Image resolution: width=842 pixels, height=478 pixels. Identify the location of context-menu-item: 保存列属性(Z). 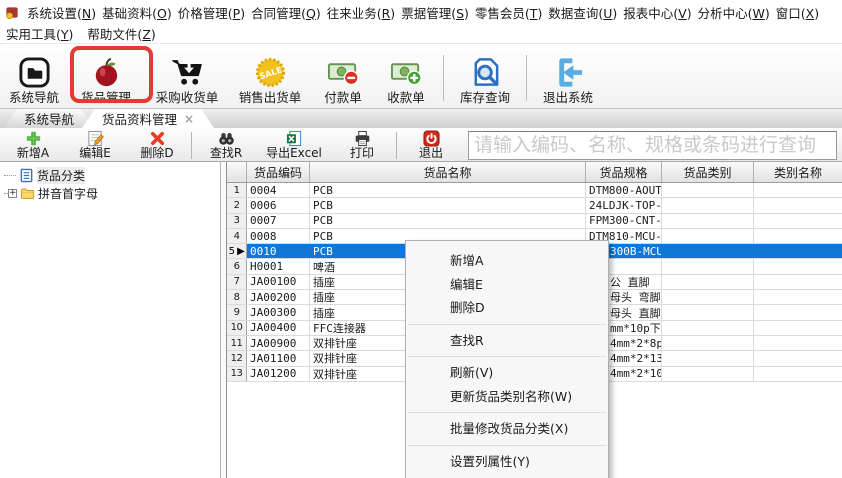
(507, 475).